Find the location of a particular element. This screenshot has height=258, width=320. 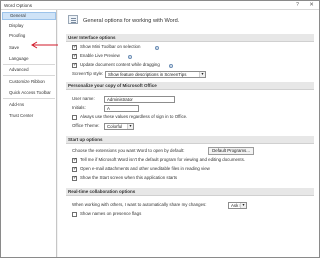

mini-toolbar-checkbox is located at coordinates (74, 47).